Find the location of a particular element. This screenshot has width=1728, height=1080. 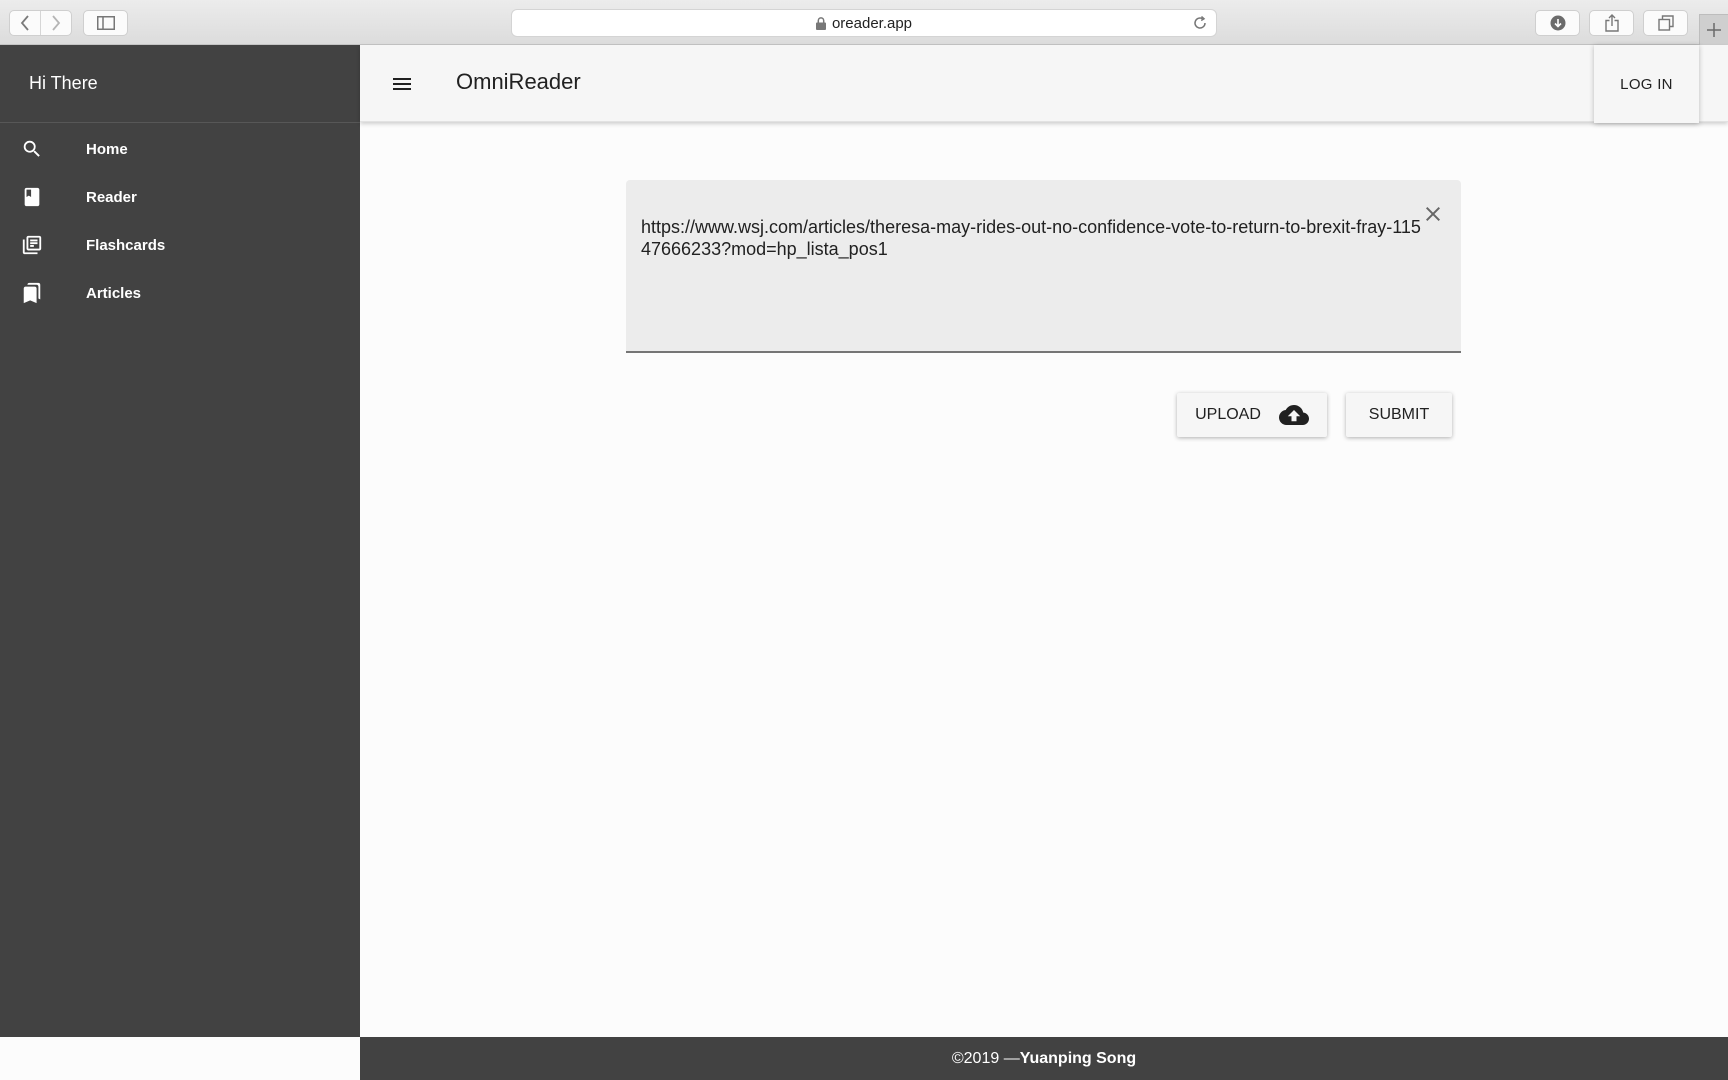

footer: ©2019 — Yuanping Song is located at coordinates (1044, 1058).